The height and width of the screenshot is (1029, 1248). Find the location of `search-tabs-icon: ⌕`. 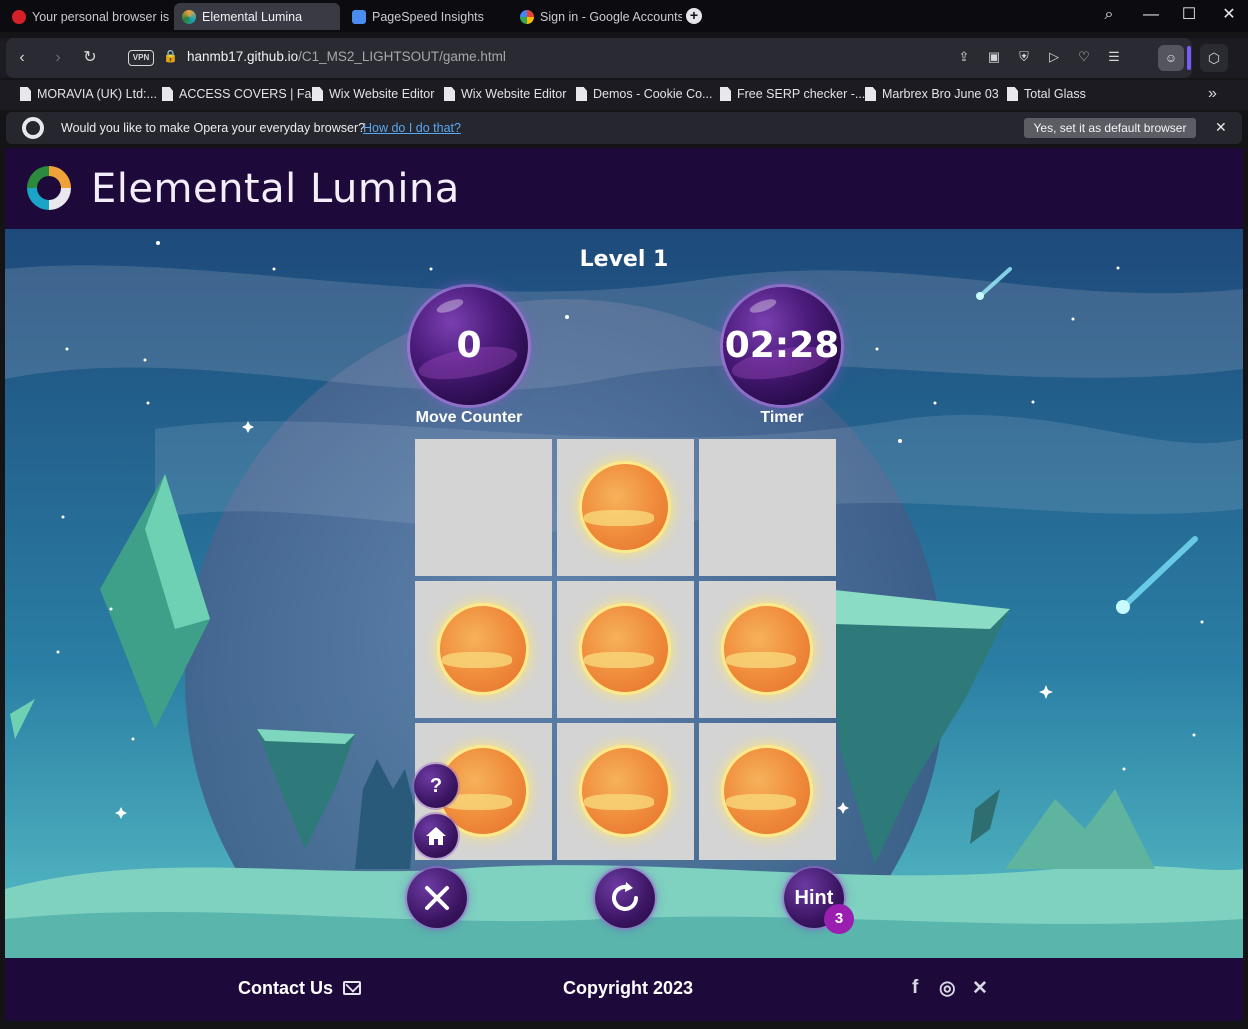

search-tabs-icon: ⌕ is located at coordinates (1109, 16).